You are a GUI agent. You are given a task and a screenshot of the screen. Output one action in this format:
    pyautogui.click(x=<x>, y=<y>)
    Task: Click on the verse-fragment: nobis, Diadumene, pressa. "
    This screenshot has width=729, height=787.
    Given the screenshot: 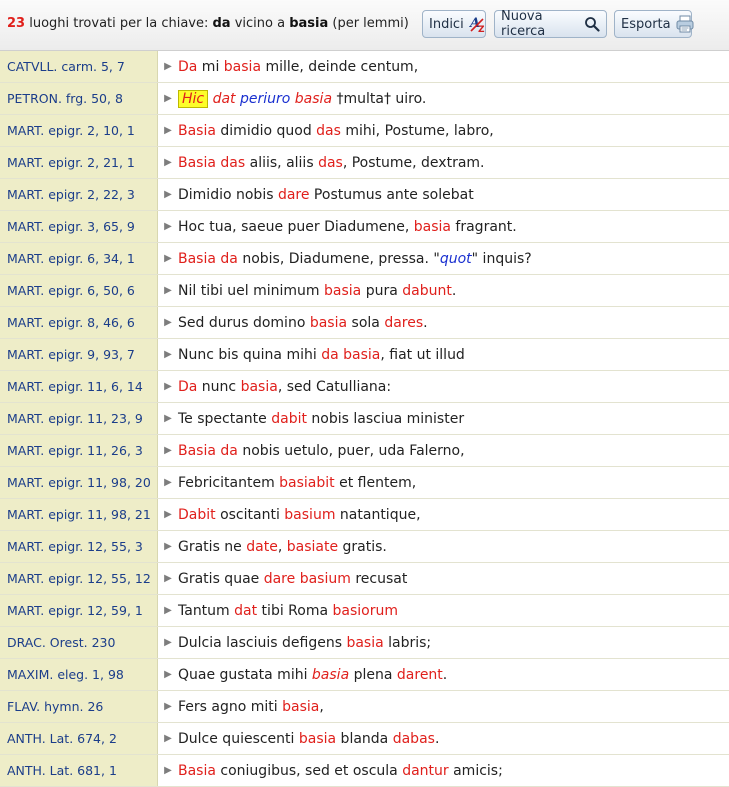 What is the action you would take?
    pyautogui.click(x=338, y=258)
    